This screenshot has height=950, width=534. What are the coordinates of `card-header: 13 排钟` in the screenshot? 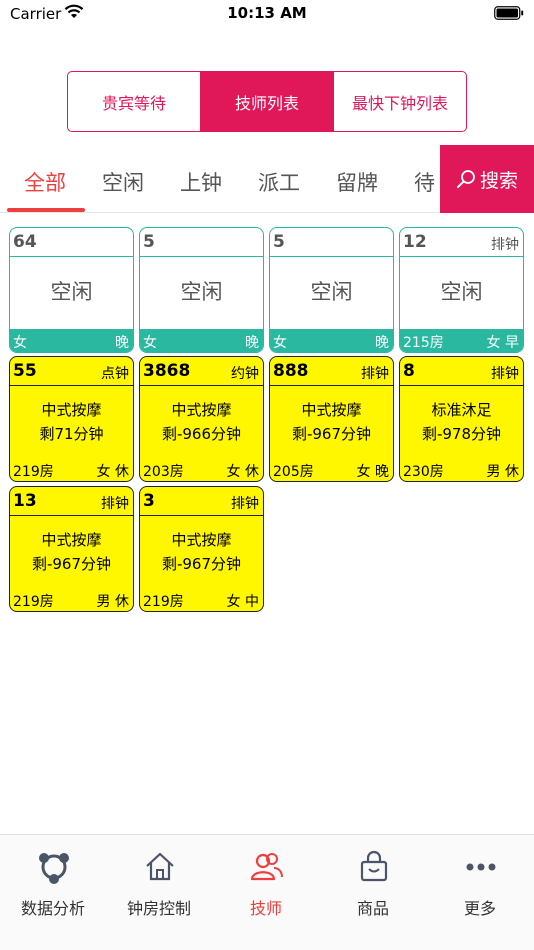 It's located at (71, 501).